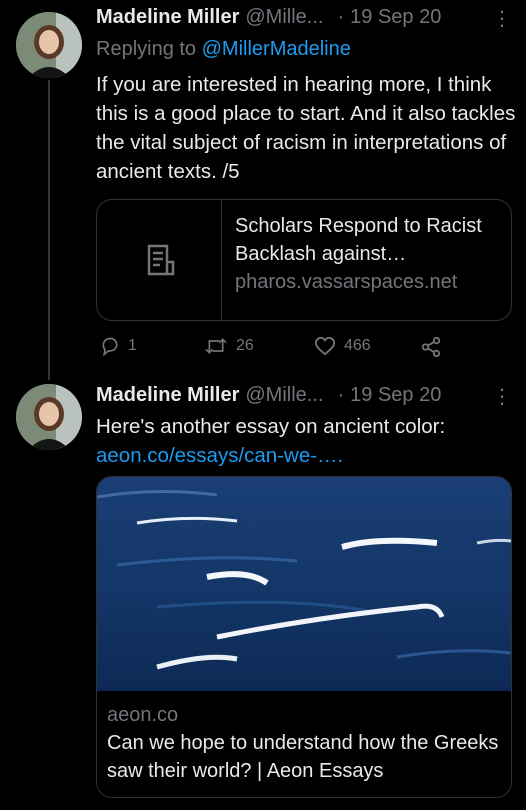 The width and height of the screenshot is (526, 810). I want to click on heart-icon, so click(325, 346).